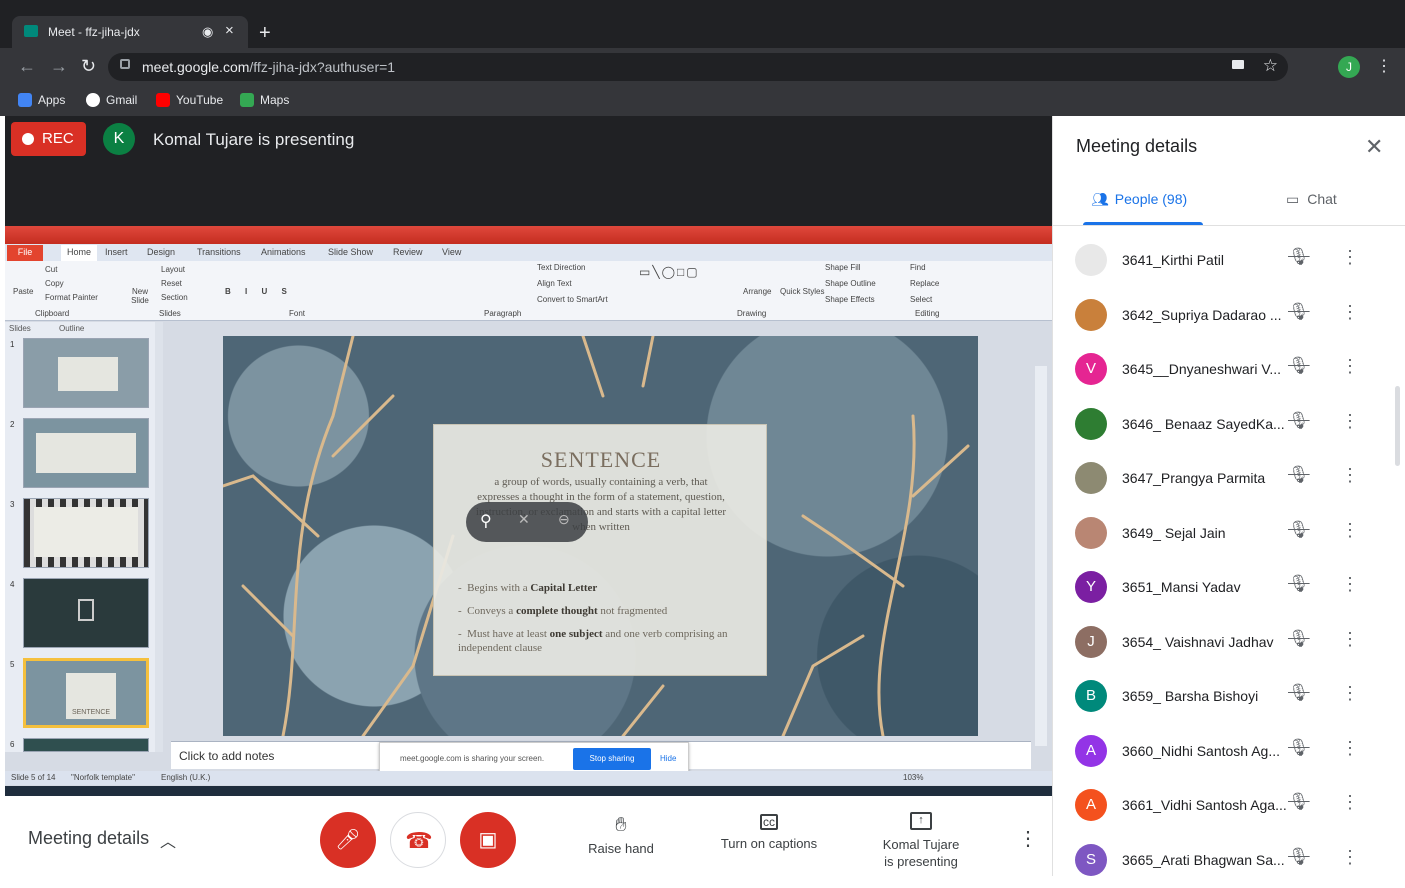 This screenshot has height=888, width=1405. What do you see at coordinates (71, 328) in the screenshot?
I see `outline-pane-tab: Outline` at bounding box center [71, 328].